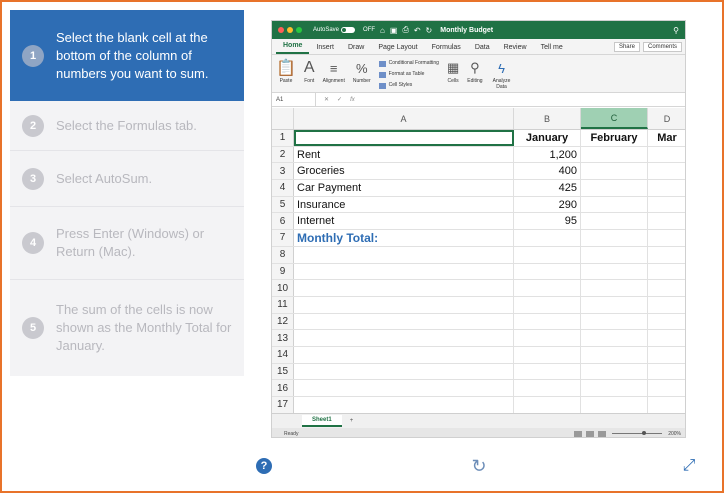 This screenshot has width=724, height=493. I want to click on redo-icon: ↻, so click(429, 30).